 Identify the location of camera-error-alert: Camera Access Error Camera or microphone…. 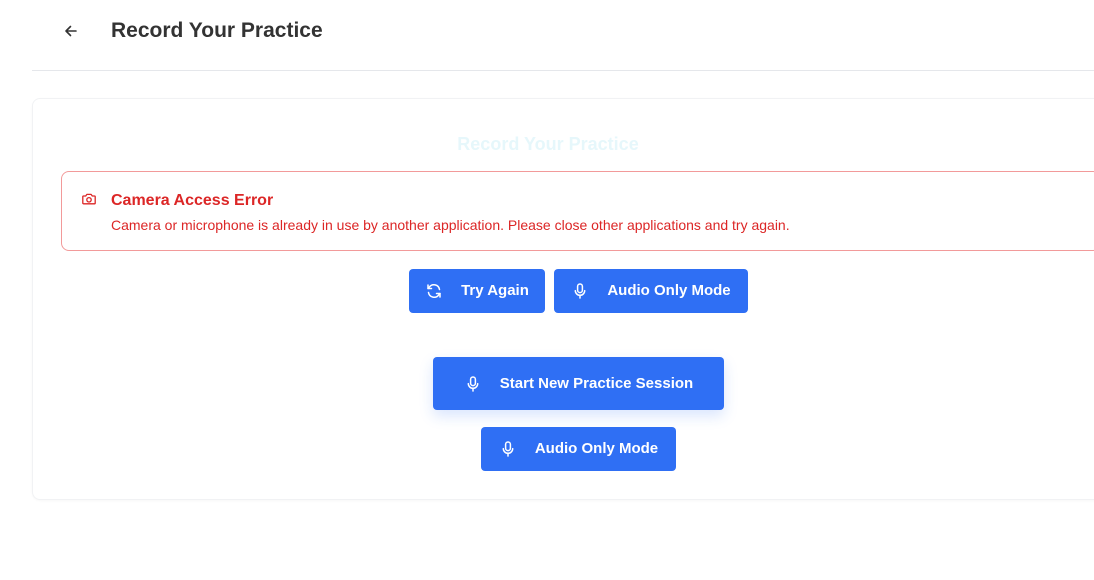
(577, 211).